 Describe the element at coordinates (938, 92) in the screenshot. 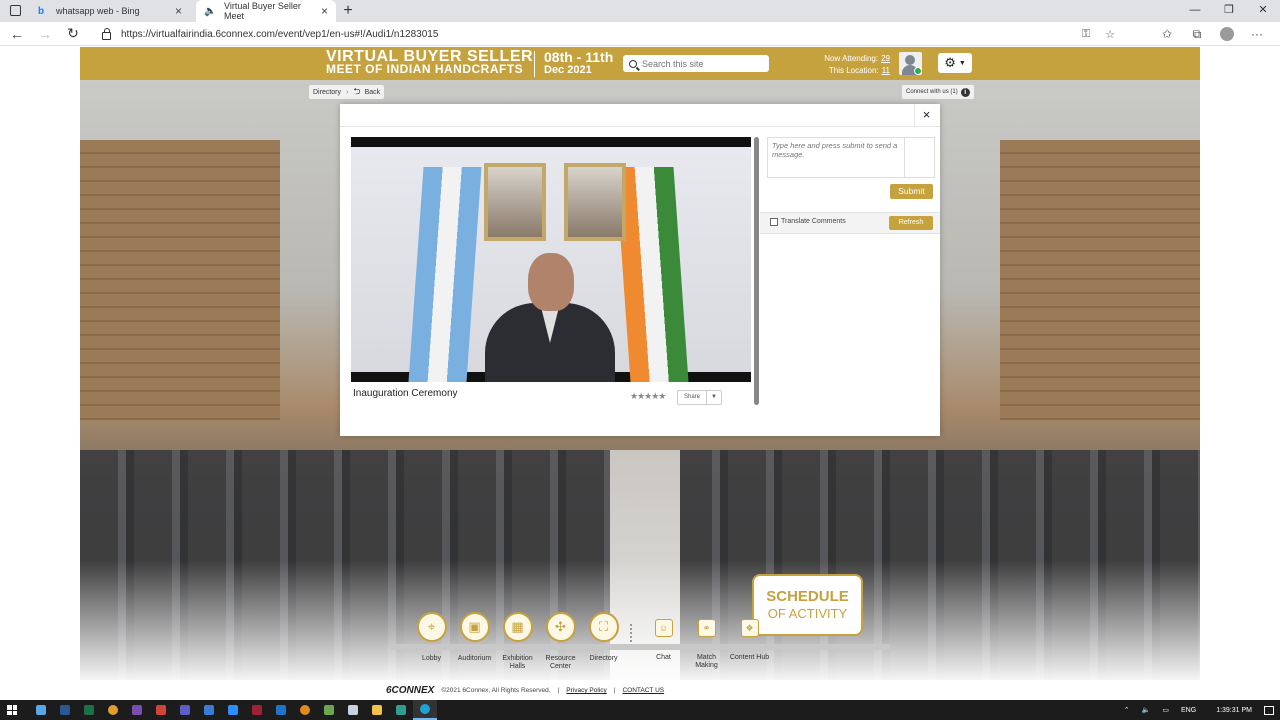

I see `connect-with-us: Connect with us (1) i` at that location.